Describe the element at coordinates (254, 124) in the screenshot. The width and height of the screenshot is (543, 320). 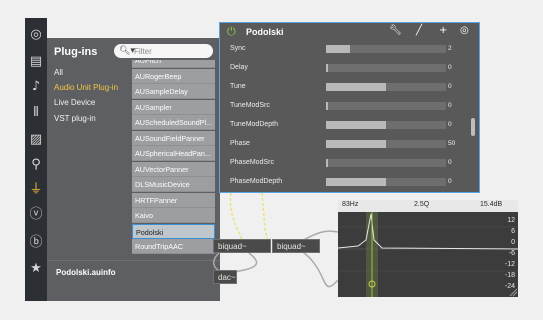
I see `param-label: TuneModDepth` at that location.